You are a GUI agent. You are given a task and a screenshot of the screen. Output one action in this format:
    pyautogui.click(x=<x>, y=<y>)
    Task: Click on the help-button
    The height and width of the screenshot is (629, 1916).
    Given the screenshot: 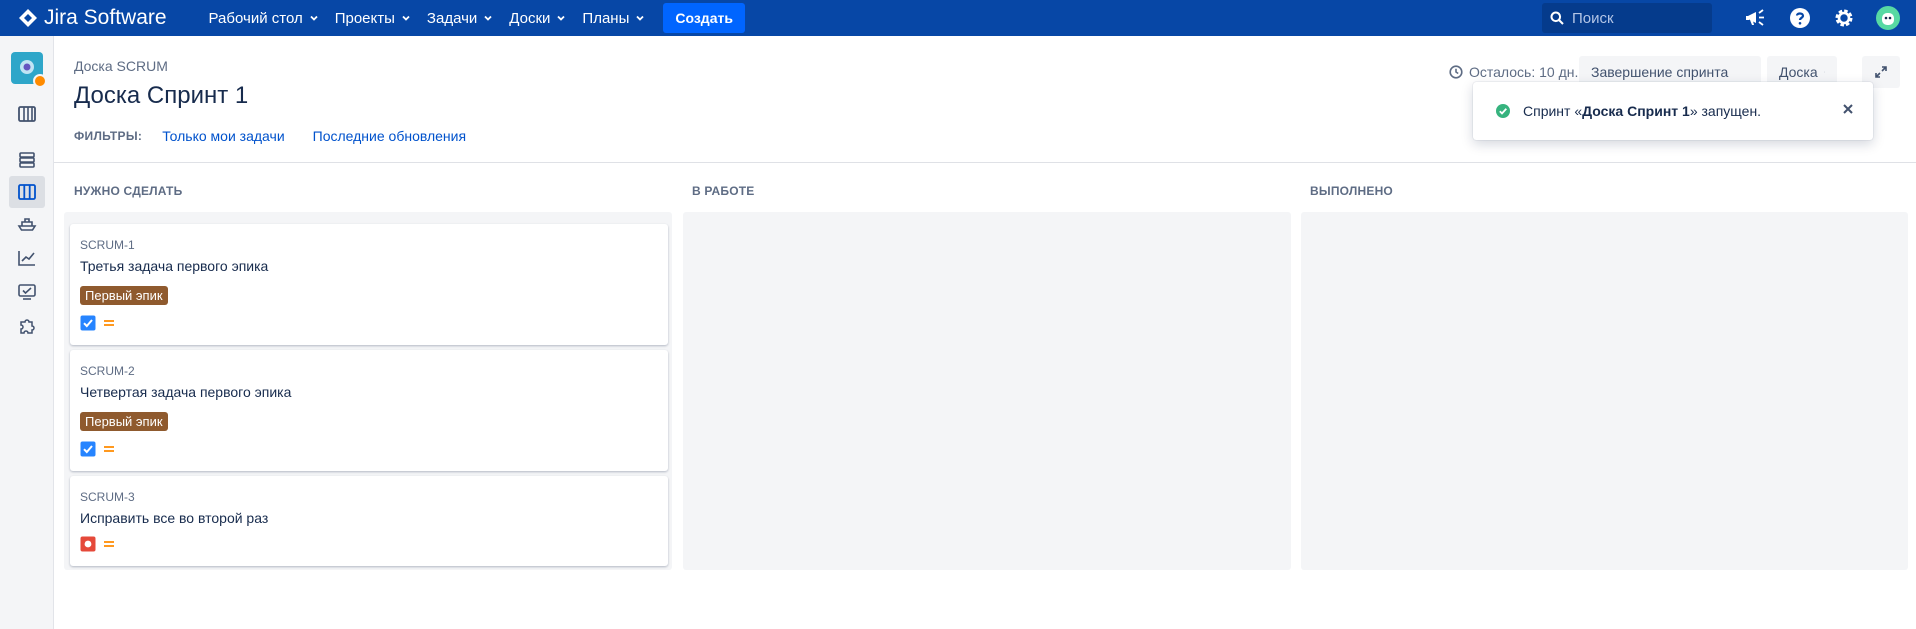 What is the action you would take?
    pyautogui.click(x=1800, y=18)
    